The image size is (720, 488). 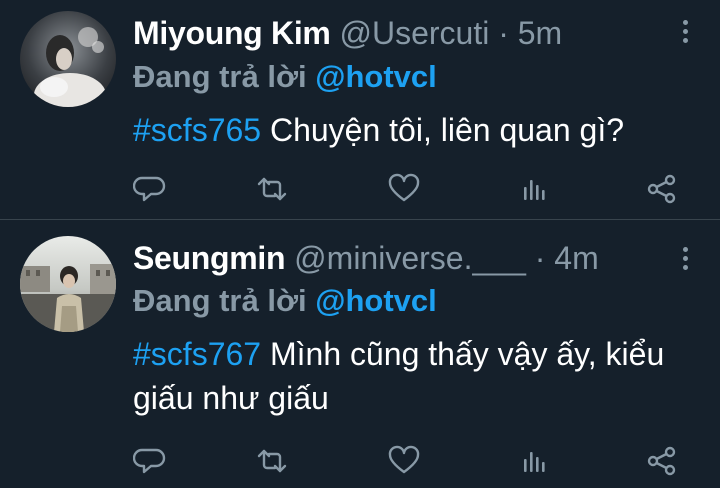 I want to click on user-handle: @miniverse.___, so click(x=410, y=258).